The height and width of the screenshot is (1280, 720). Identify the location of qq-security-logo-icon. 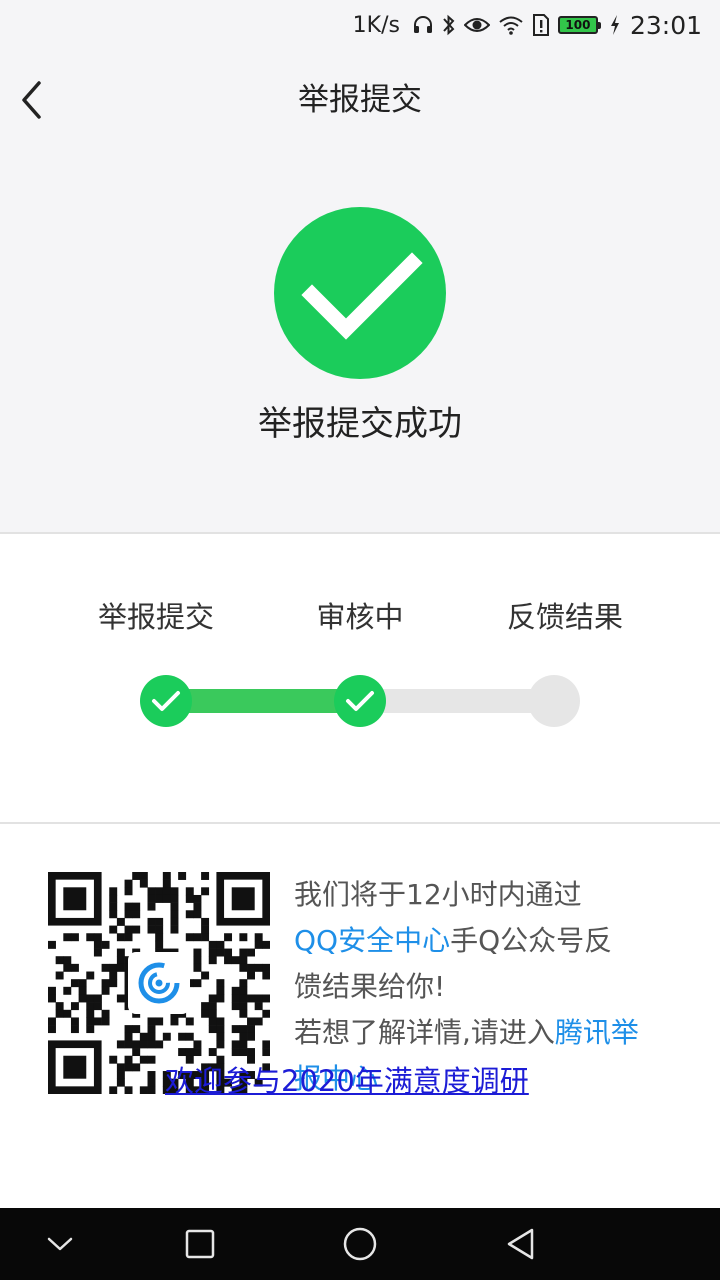
(159, 983).